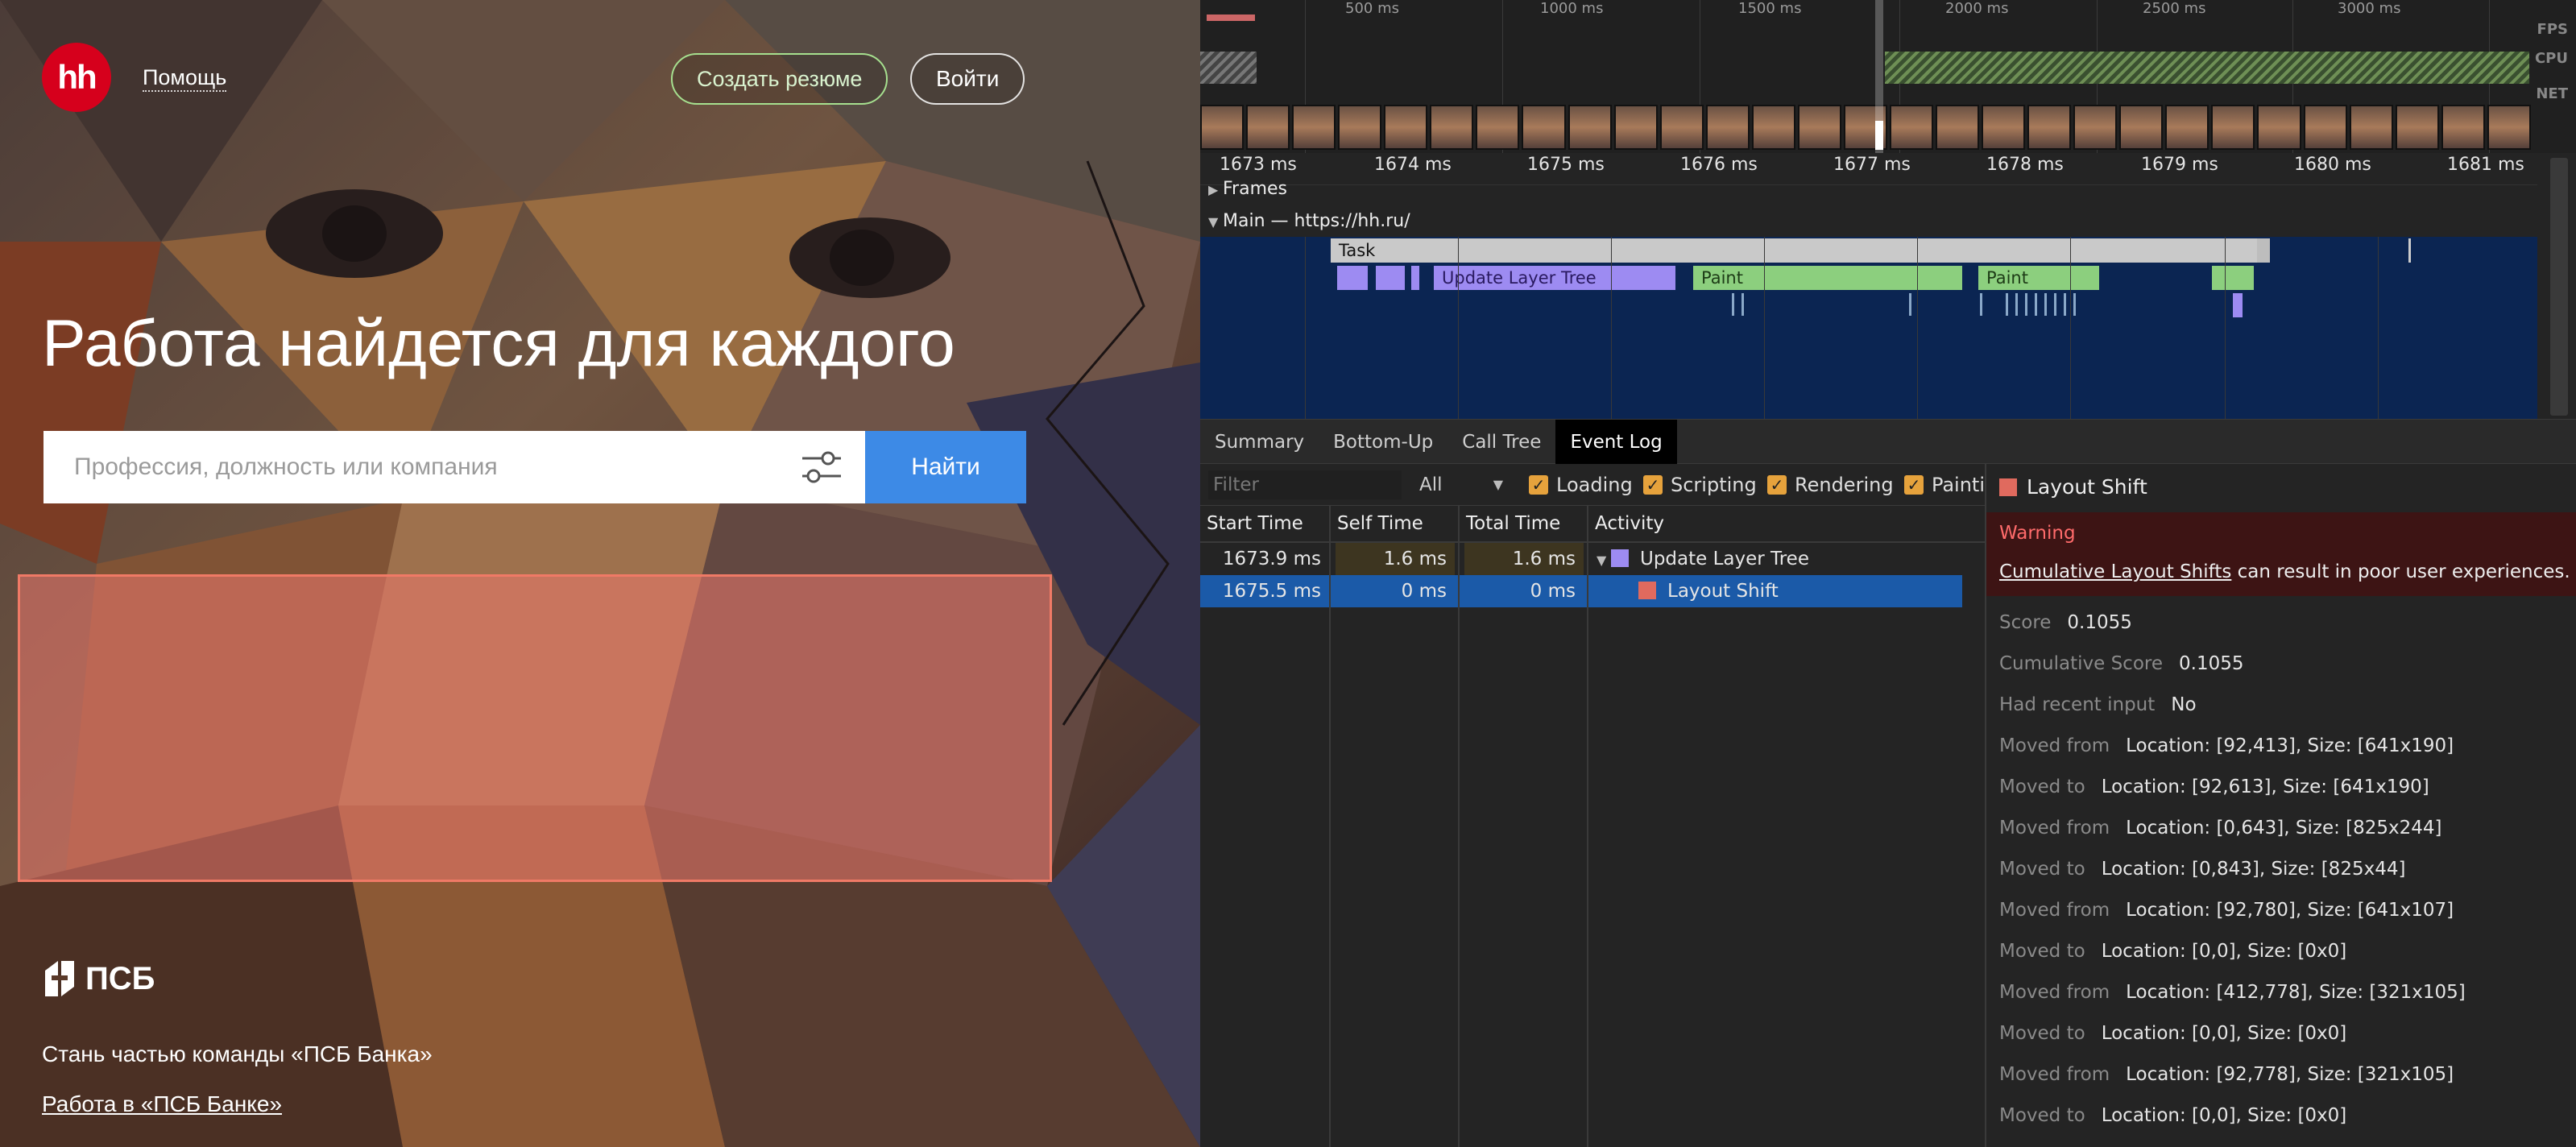  What do you see at coordinates (1305, 484) in the screenshot?
I see `filter-input` at bounding box center [1305, 484].